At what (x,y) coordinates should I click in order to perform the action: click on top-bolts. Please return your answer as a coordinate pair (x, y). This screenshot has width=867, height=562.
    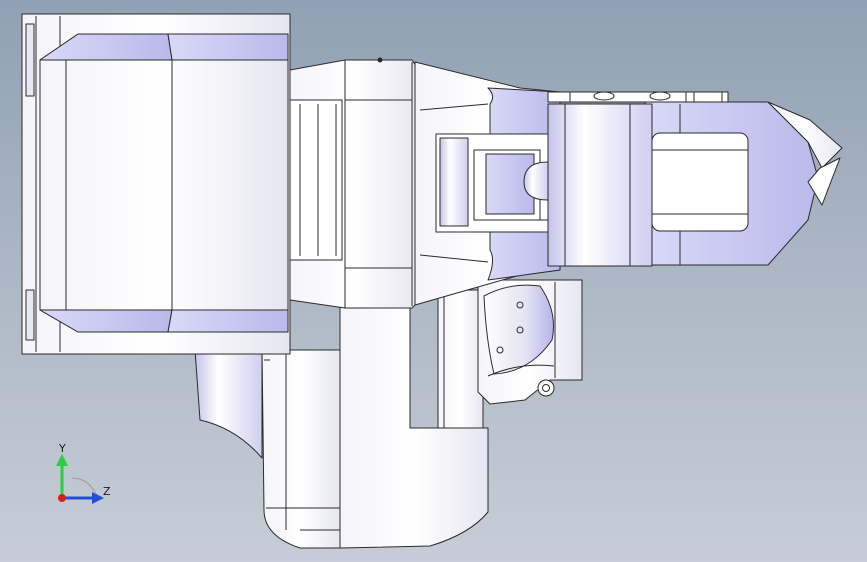
    Looking at the image, I should click on (638, 97).